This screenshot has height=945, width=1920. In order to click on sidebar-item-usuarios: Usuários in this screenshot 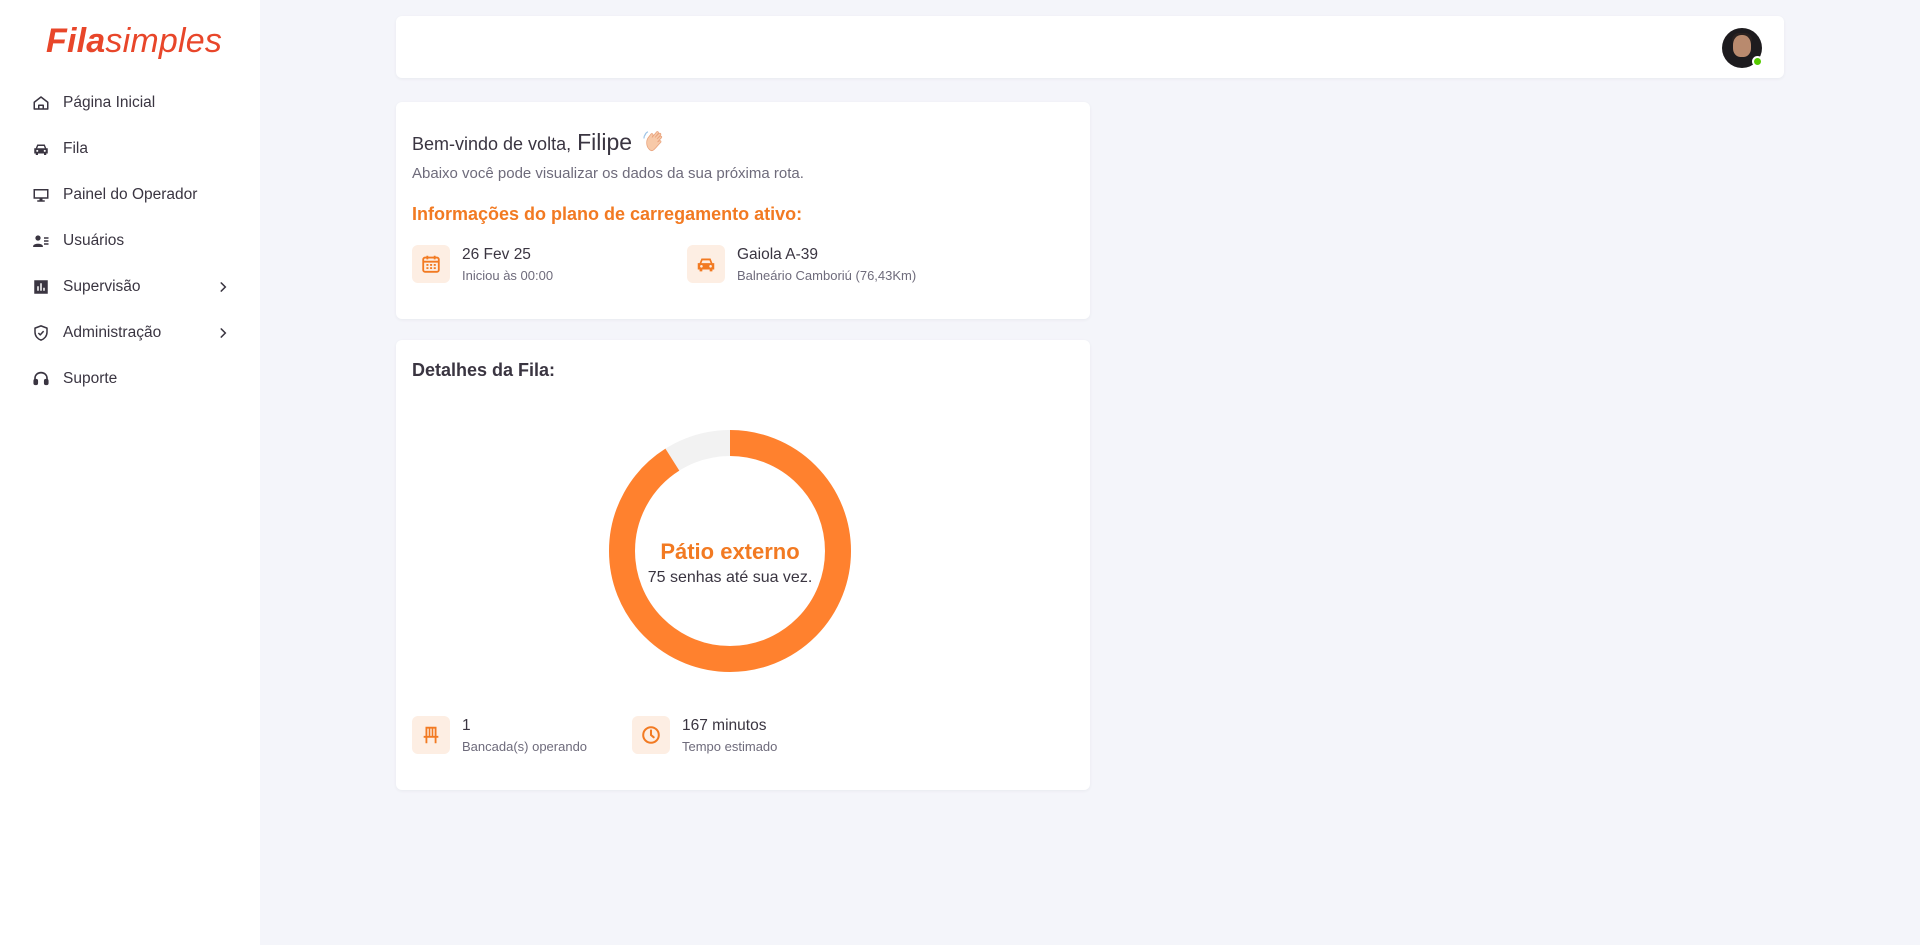, I will do `click(130, 241)`.